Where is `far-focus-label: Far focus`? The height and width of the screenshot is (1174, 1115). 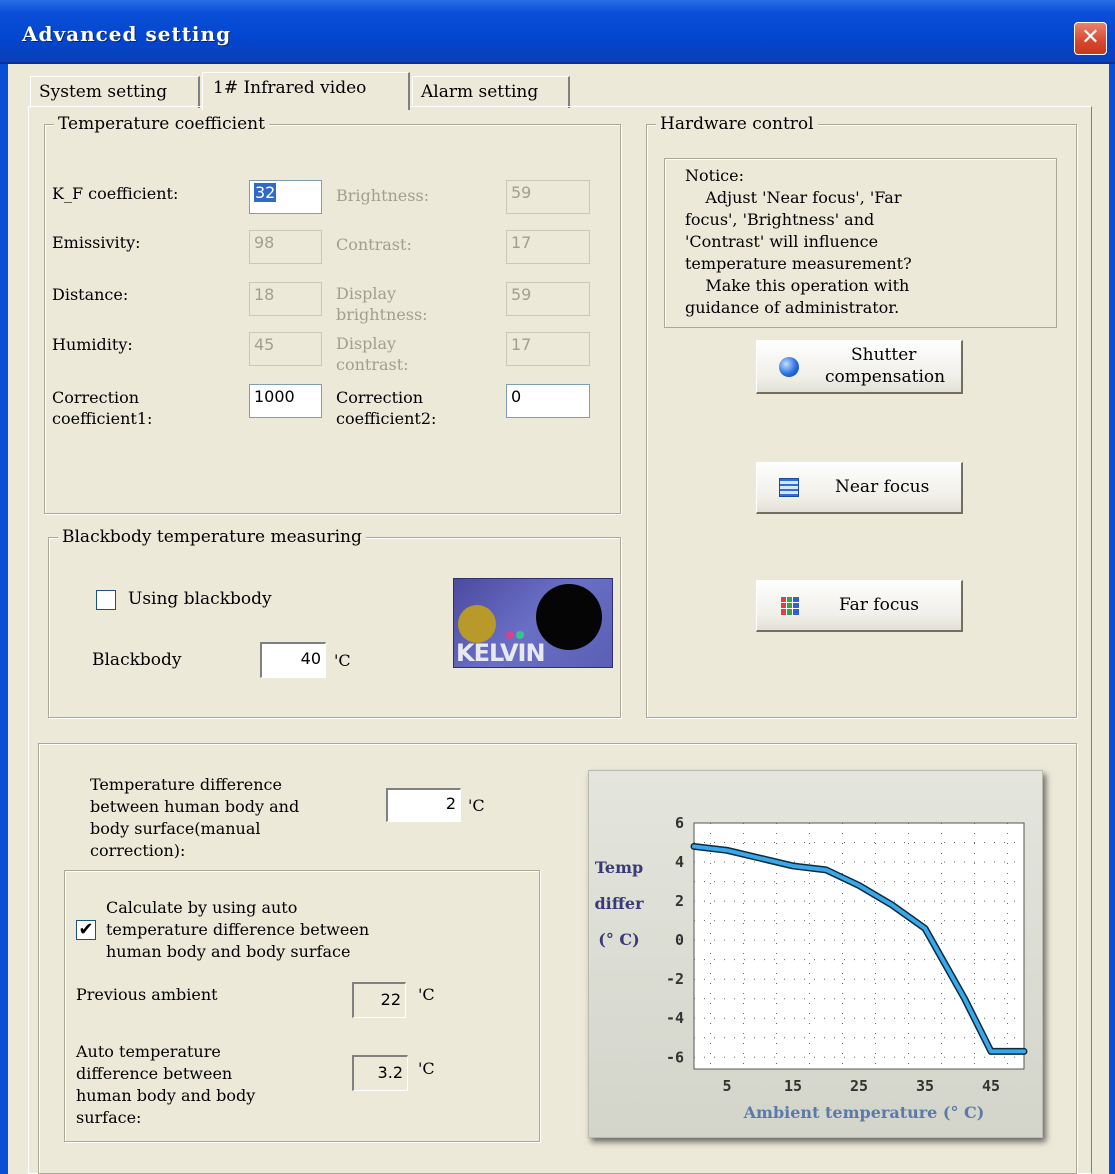
far-focus-label: Far focus is located at coordinates (879, 605).